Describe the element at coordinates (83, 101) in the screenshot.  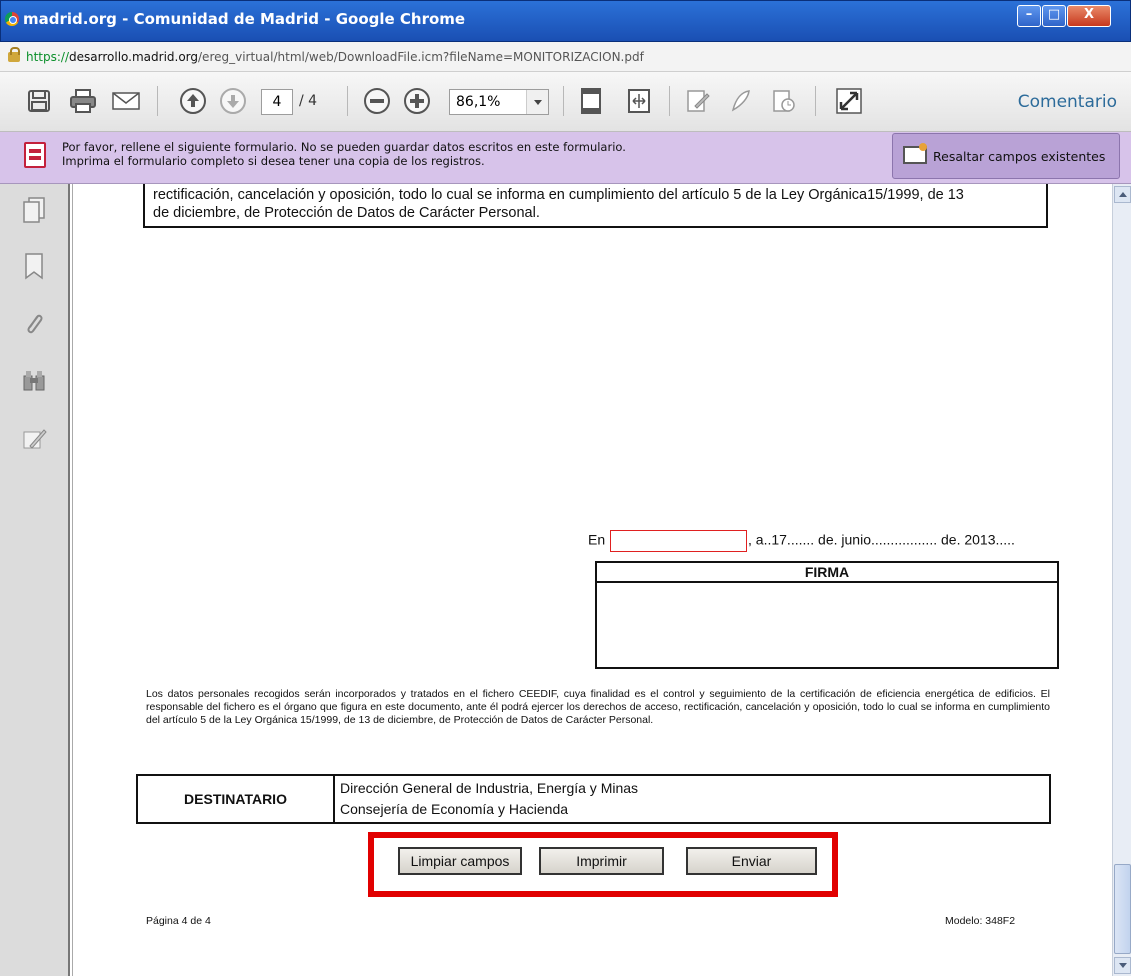
I see `print-icon` at that location.